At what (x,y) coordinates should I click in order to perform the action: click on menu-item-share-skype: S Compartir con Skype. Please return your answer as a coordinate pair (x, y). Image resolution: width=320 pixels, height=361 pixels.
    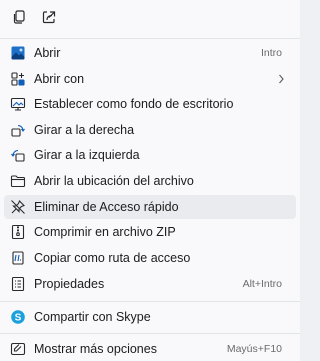
    Looking at the image, I should click on (150, 317).